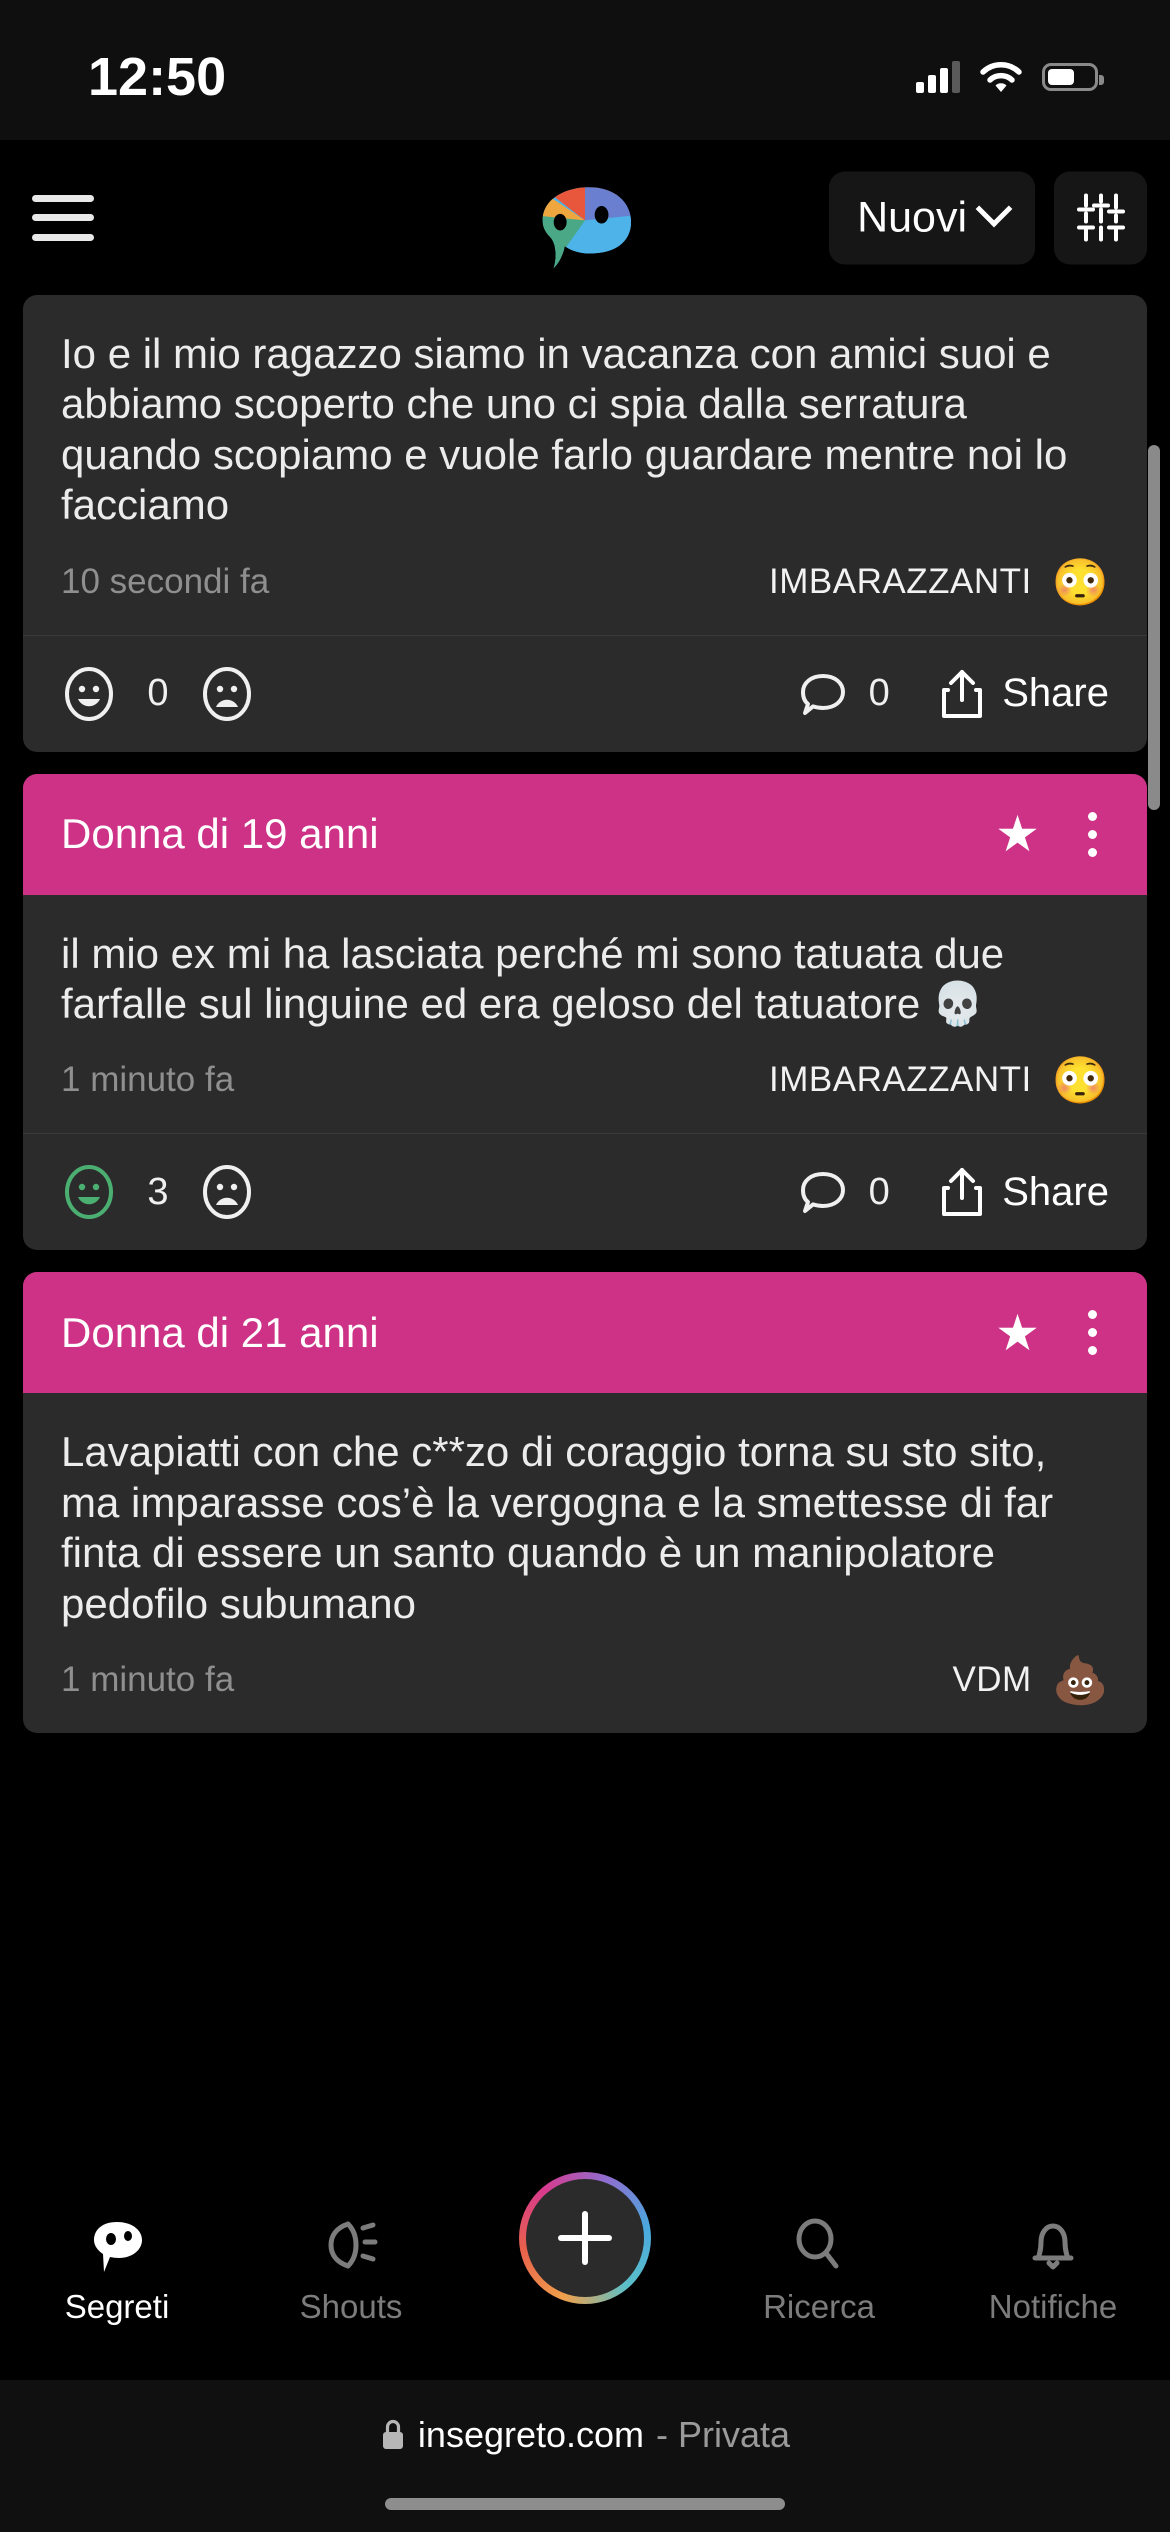 This screenshot has width=1170, height=2532. Describe the element at coordinates (118, 2247) in the screenshot. I see `secrets-speech-icon` at that location.